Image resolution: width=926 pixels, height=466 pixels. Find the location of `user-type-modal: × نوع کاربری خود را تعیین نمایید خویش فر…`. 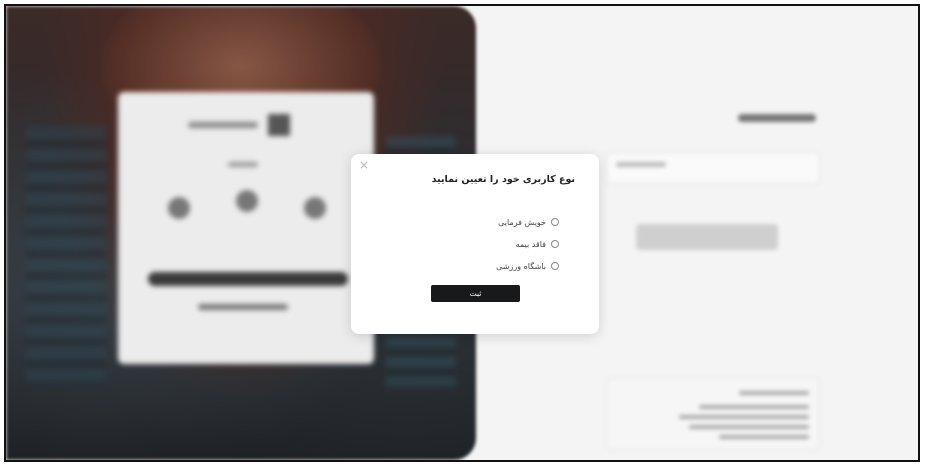

user-type-modal: × نوع کاربری خود را تعیین نمایید خویش فر… is located at coordinates (475, 244).